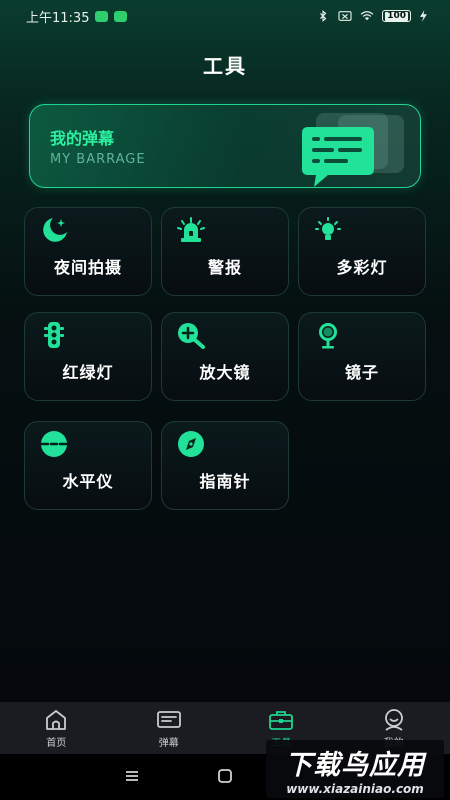 This screenshot has height=800, width=450. I want to click on notification-icon, so click(102, 16).